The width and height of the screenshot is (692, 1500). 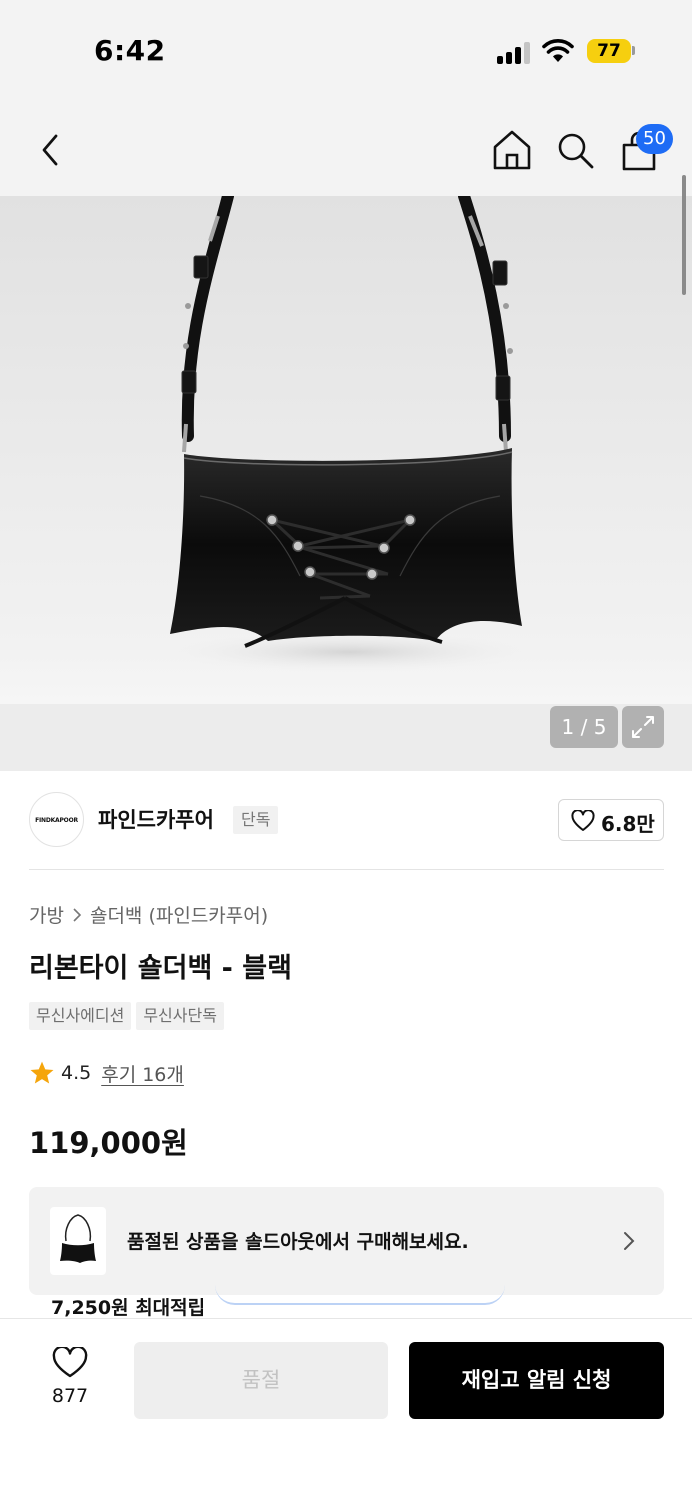 What do you see at coordinates (42, 1072) in the screenshot?
I see `star-icon` at bounding box center [42, 1072].